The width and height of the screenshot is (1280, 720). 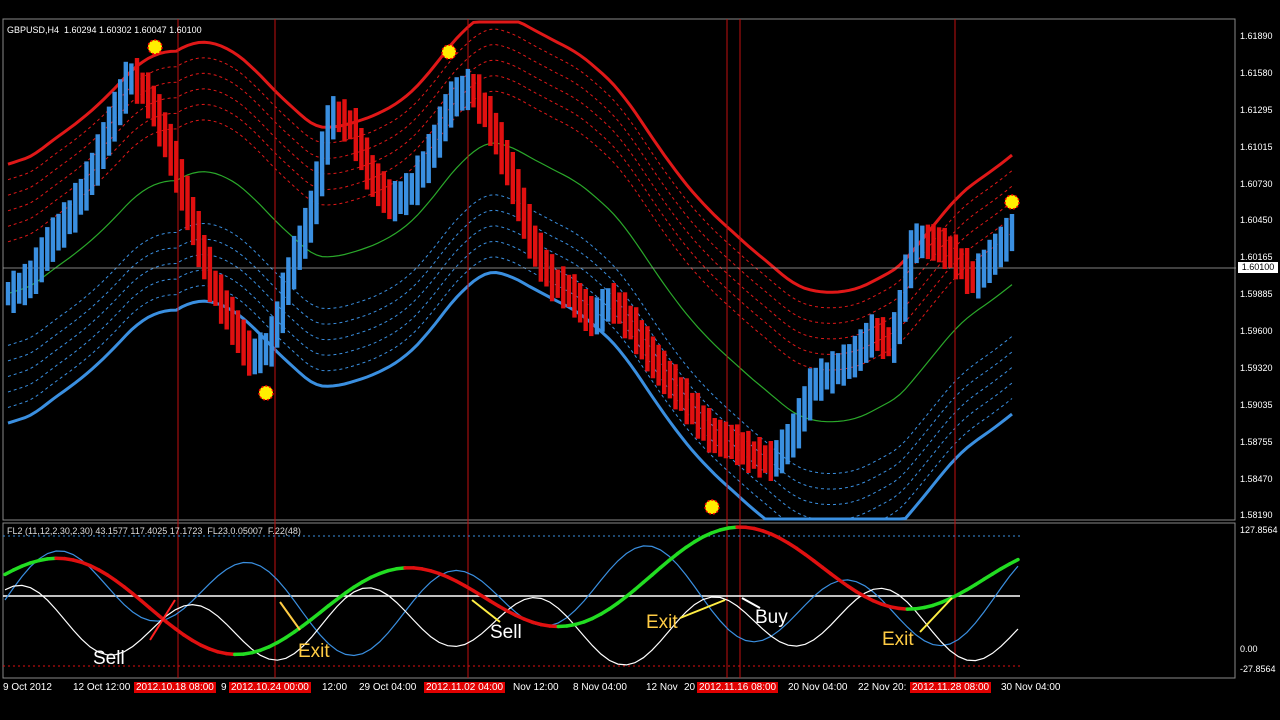 What do you see at coordinates (290, 616) in the screenshot?
I see `annotation-arrow` at bounding box center [290, 616].